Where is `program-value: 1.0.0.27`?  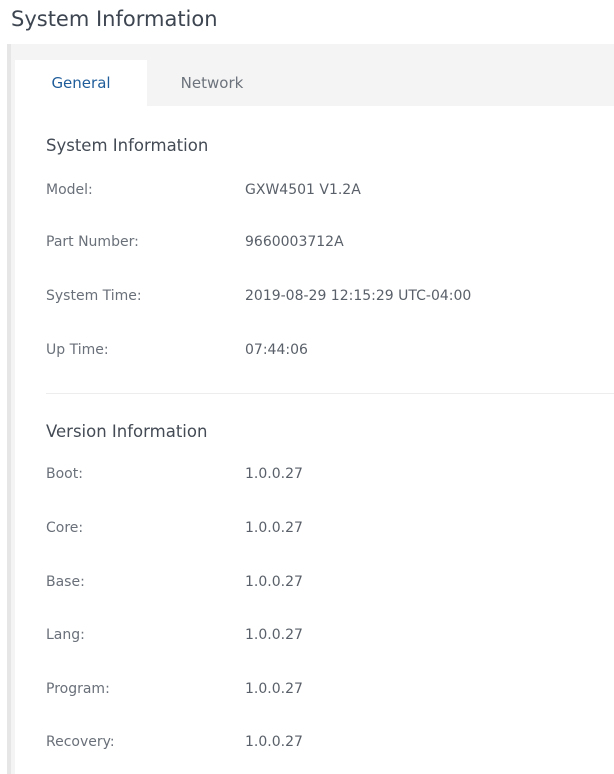
program-value: 1.0.0.27 is located at coordinates (274, 689).